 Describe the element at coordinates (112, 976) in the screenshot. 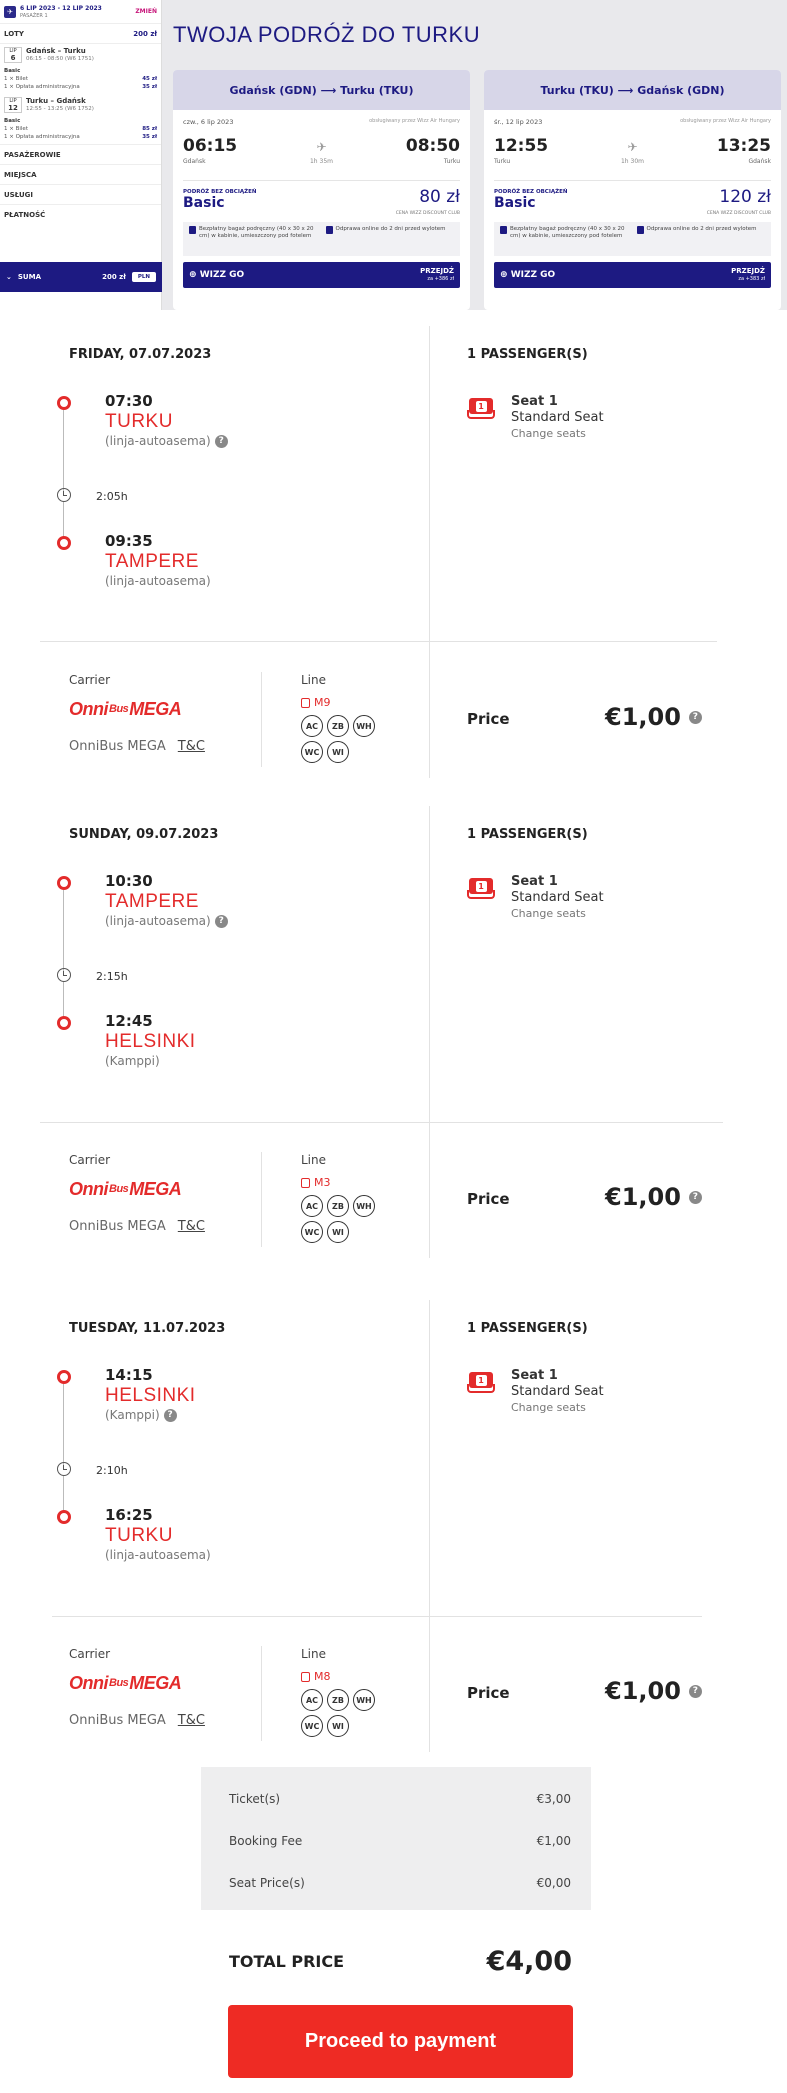

I see `duration: 2:15h` at that location.